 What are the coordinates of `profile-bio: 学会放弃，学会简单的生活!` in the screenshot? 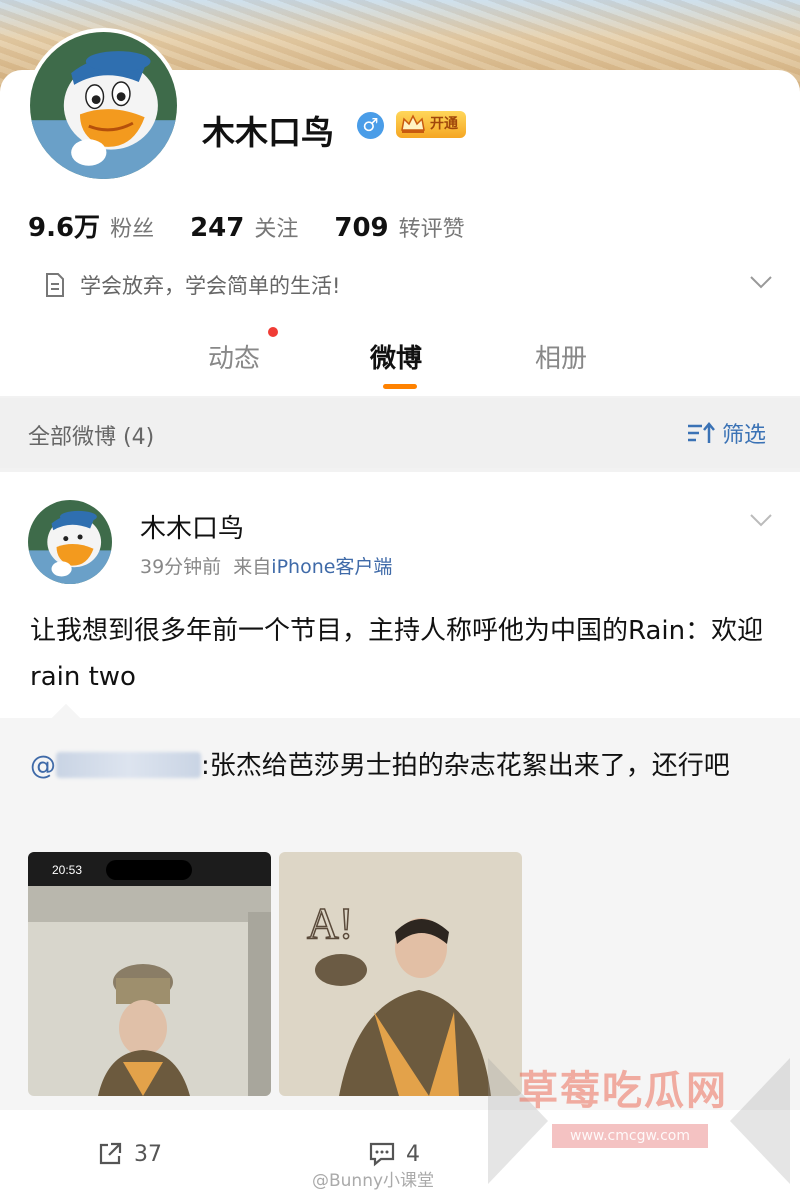 It's located at (192, 285).